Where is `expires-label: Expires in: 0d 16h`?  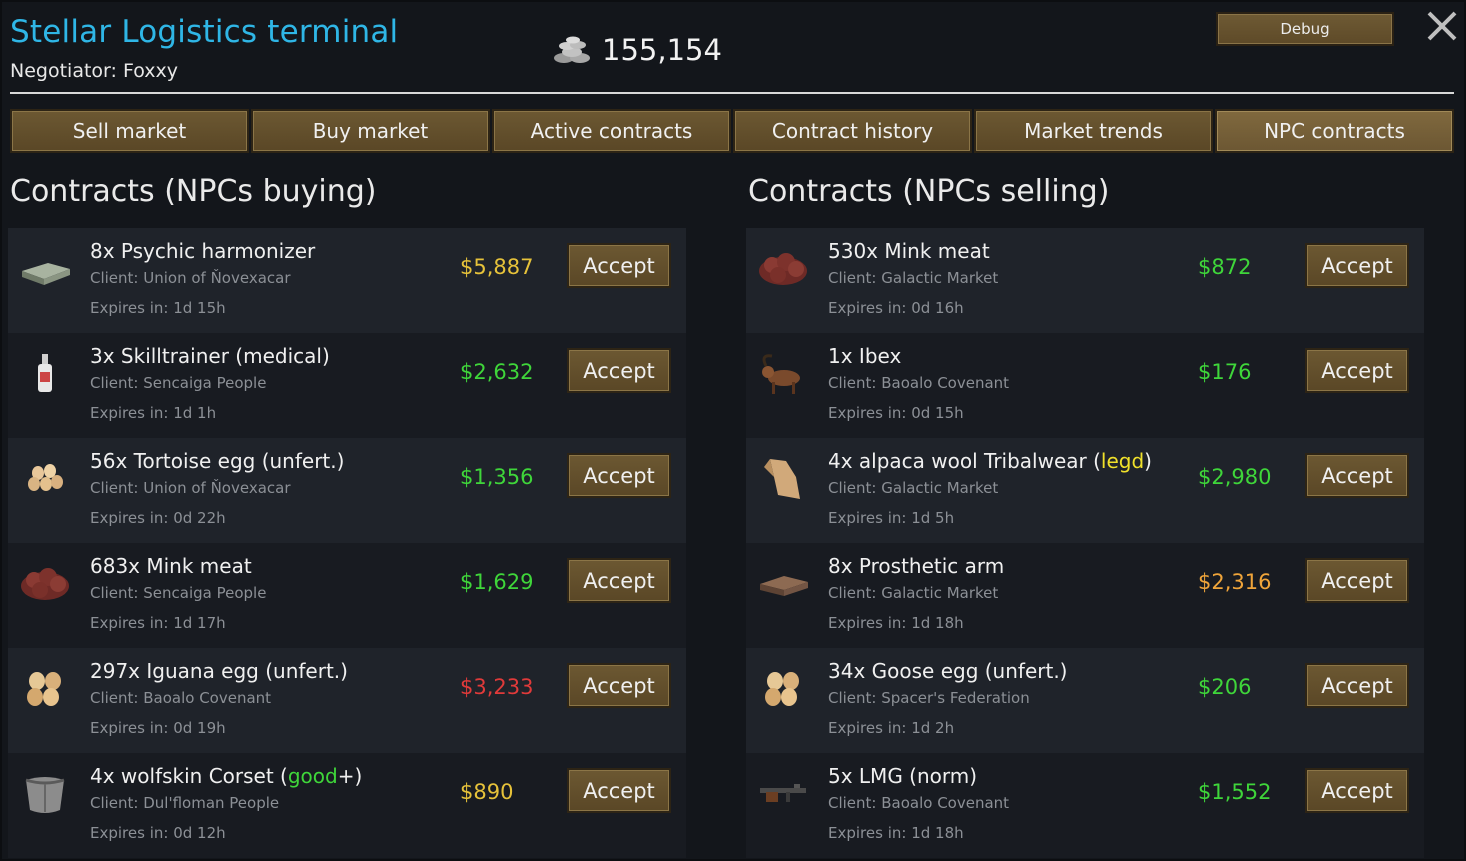 expires-label: Expires in: 0d 16h is located at coordinates (896, 308).